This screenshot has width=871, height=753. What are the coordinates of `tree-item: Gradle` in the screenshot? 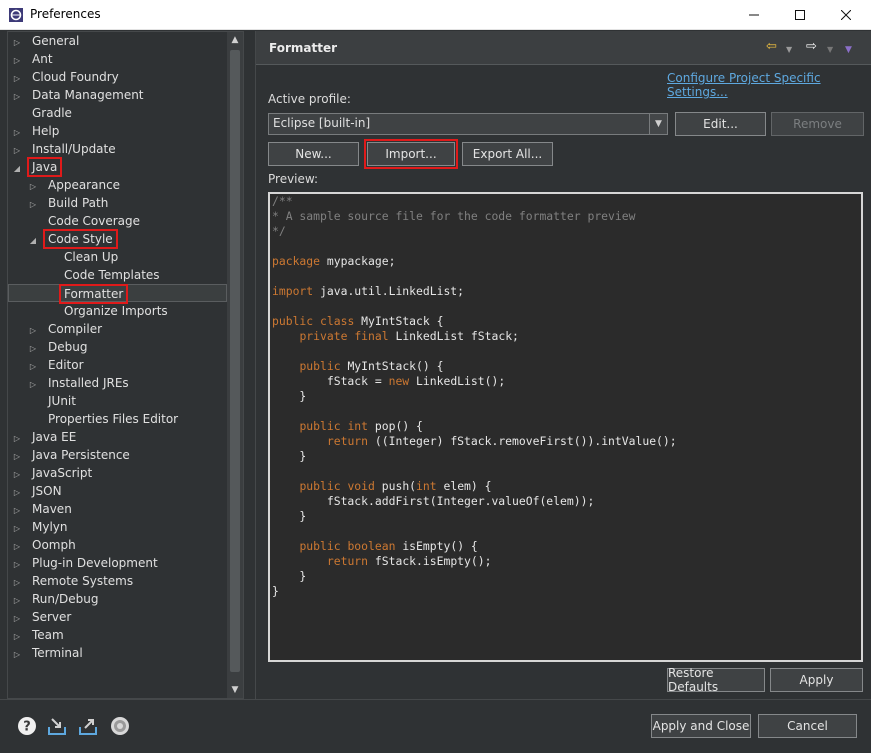 It's located at (43, 113).